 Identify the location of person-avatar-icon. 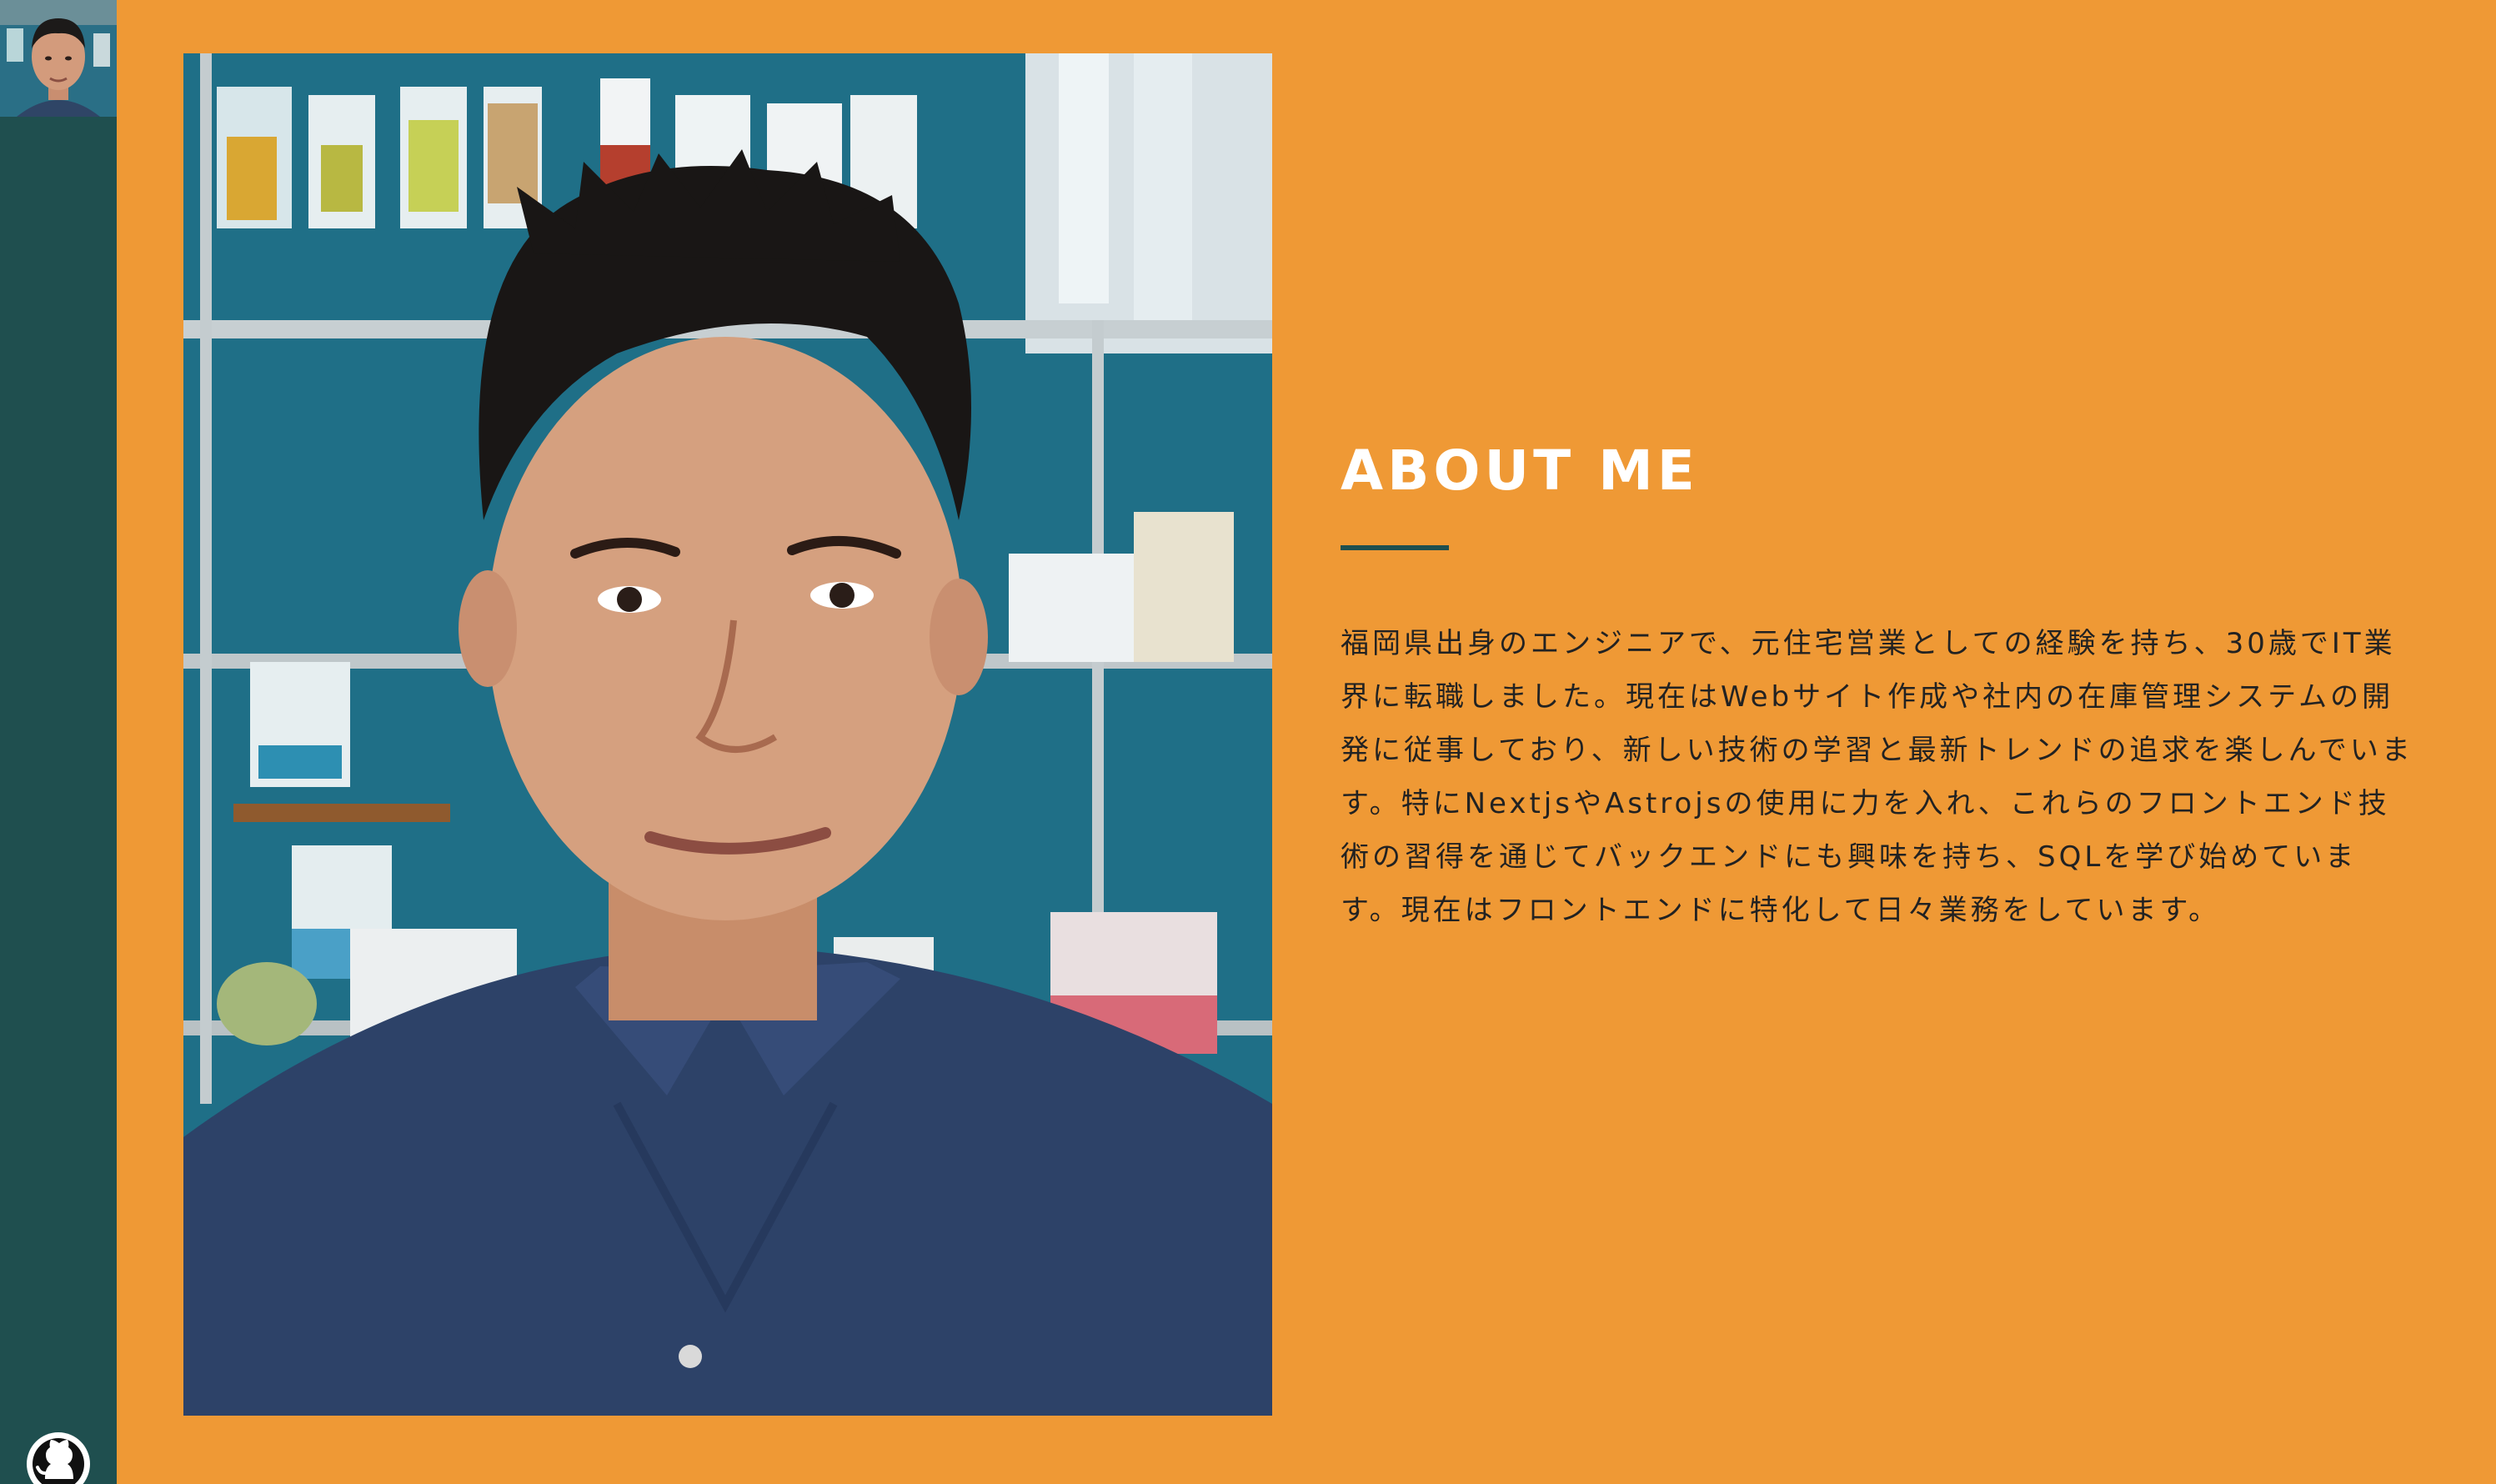
(58, 58).